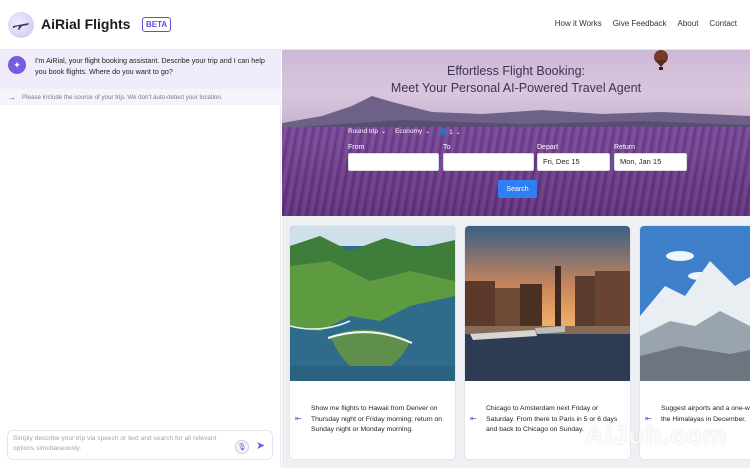 The image size is (750, 468). What do you see at coordinates (573, 162) in the screenshot?
I see `depart-date-input: Fri, Dec 15` at bounding box center [573, 162].